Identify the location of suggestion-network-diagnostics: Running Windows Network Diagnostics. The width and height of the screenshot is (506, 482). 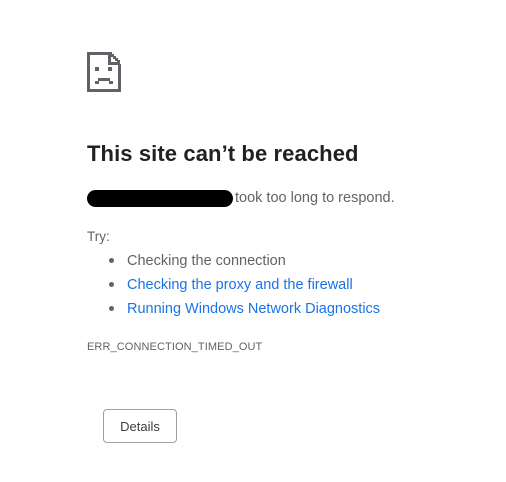
(243, 311).